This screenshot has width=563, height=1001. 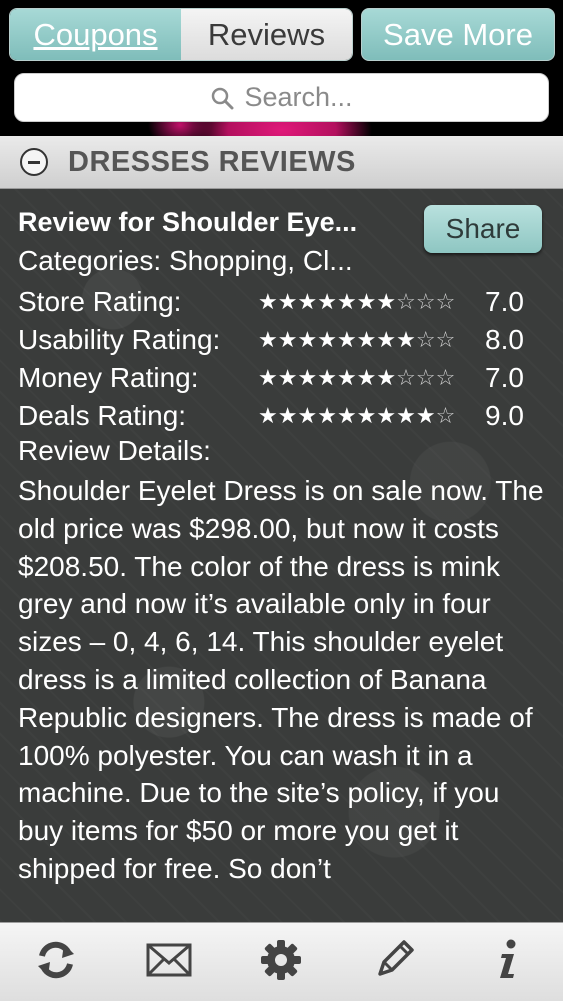 I want to click on rating-row-deals: Deals Rating: ★★★★★★★★★☆ 9.0, so click(x=283, y=416).